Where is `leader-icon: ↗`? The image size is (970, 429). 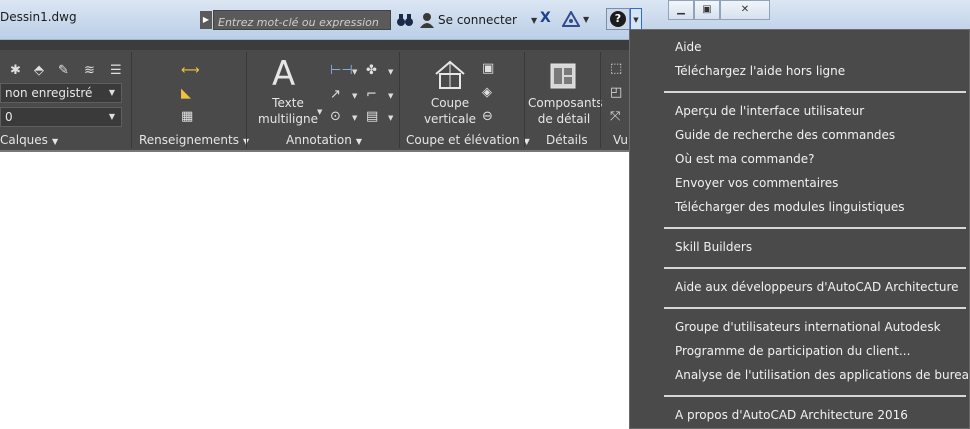
leader-icon: ↗ is located at coordinates (335, 94).